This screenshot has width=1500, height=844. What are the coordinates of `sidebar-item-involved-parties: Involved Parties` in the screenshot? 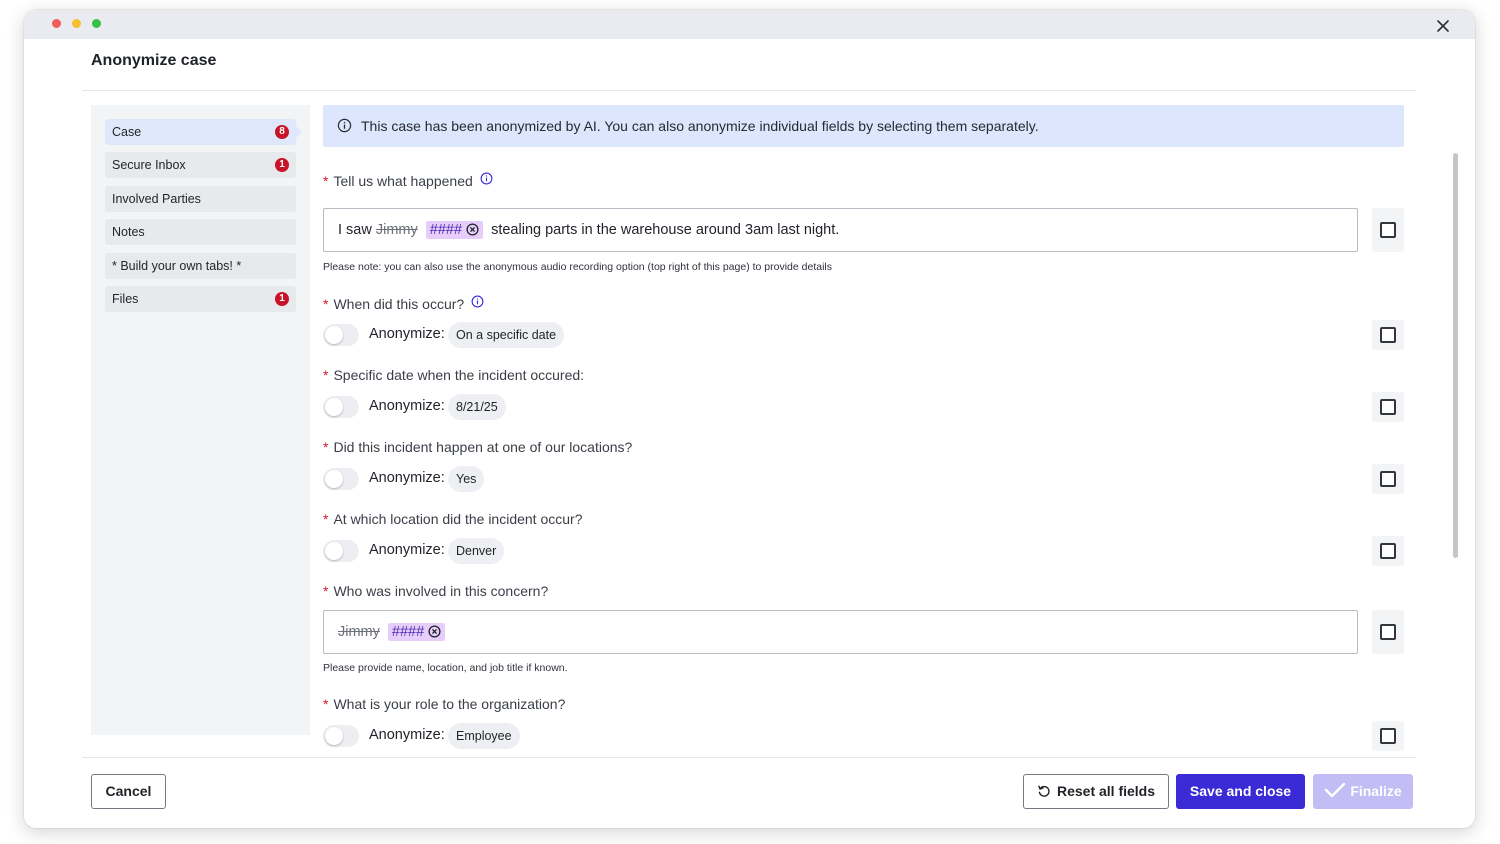 It's located at (200, 199).